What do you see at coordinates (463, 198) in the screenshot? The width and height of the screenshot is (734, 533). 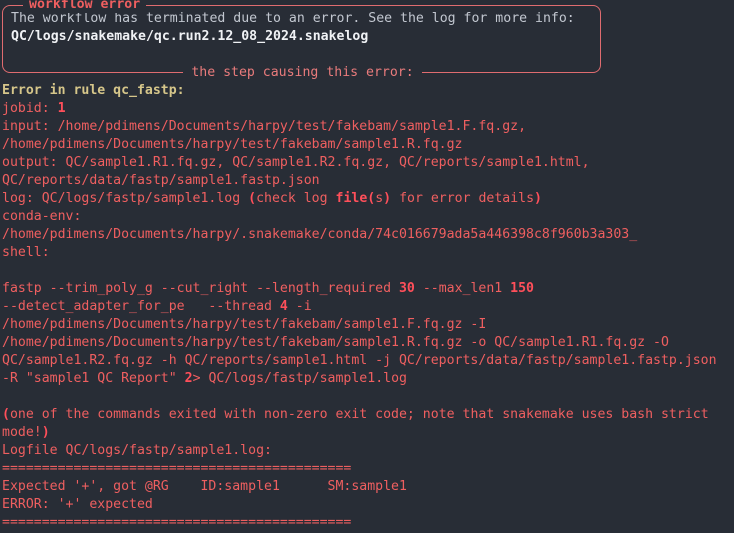 I see `error-log-rest: for error details` at bounding box center [463, 198].